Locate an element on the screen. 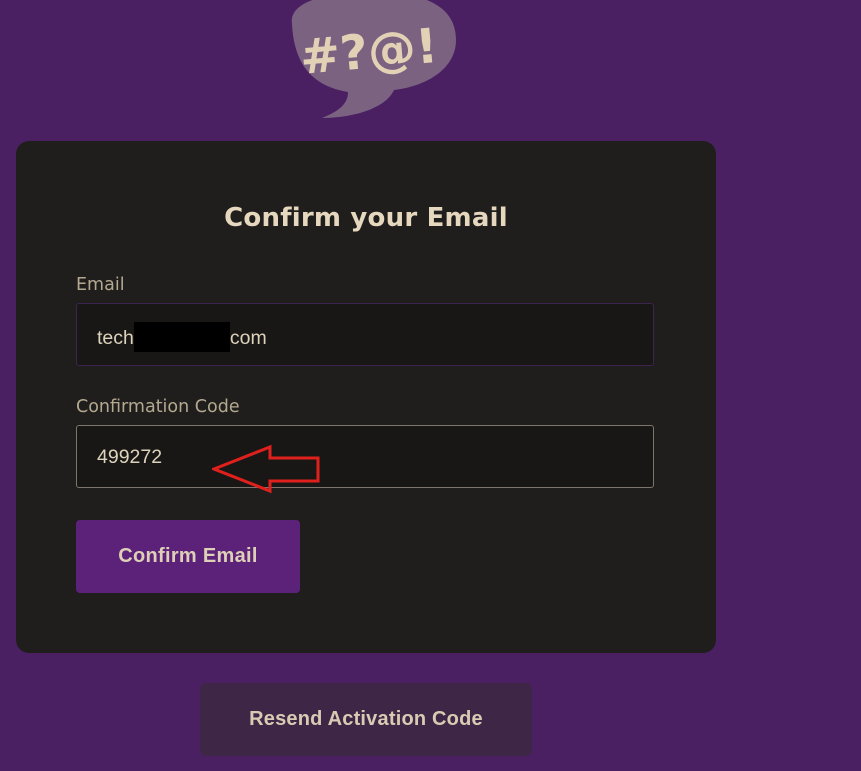  email-redaction-block is located at coordinates (181, 337).